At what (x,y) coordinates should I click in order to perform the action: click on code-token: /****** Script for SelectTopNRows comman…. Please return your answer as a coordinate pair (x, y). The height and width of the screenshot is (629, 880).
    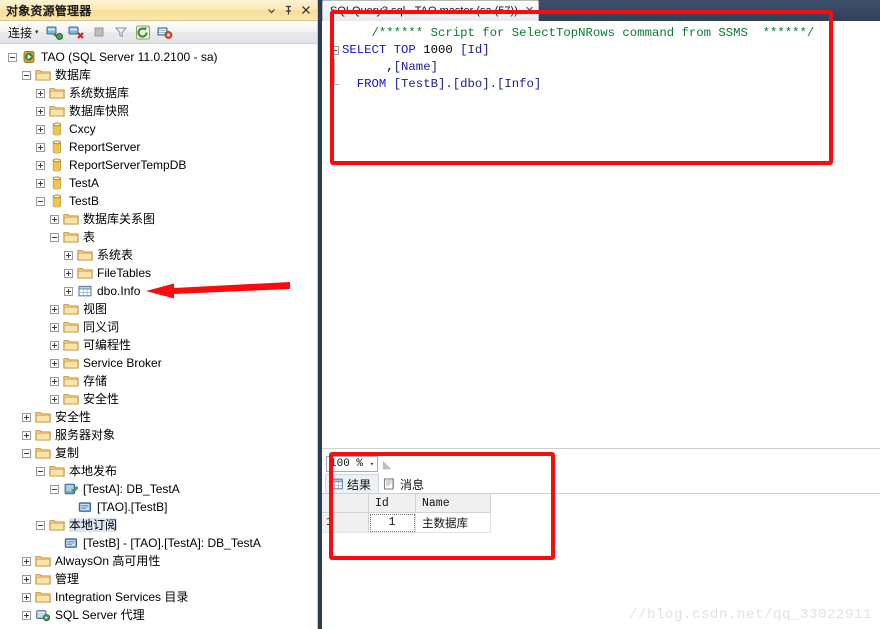
    Looking at the image, I should click on (593, 33).